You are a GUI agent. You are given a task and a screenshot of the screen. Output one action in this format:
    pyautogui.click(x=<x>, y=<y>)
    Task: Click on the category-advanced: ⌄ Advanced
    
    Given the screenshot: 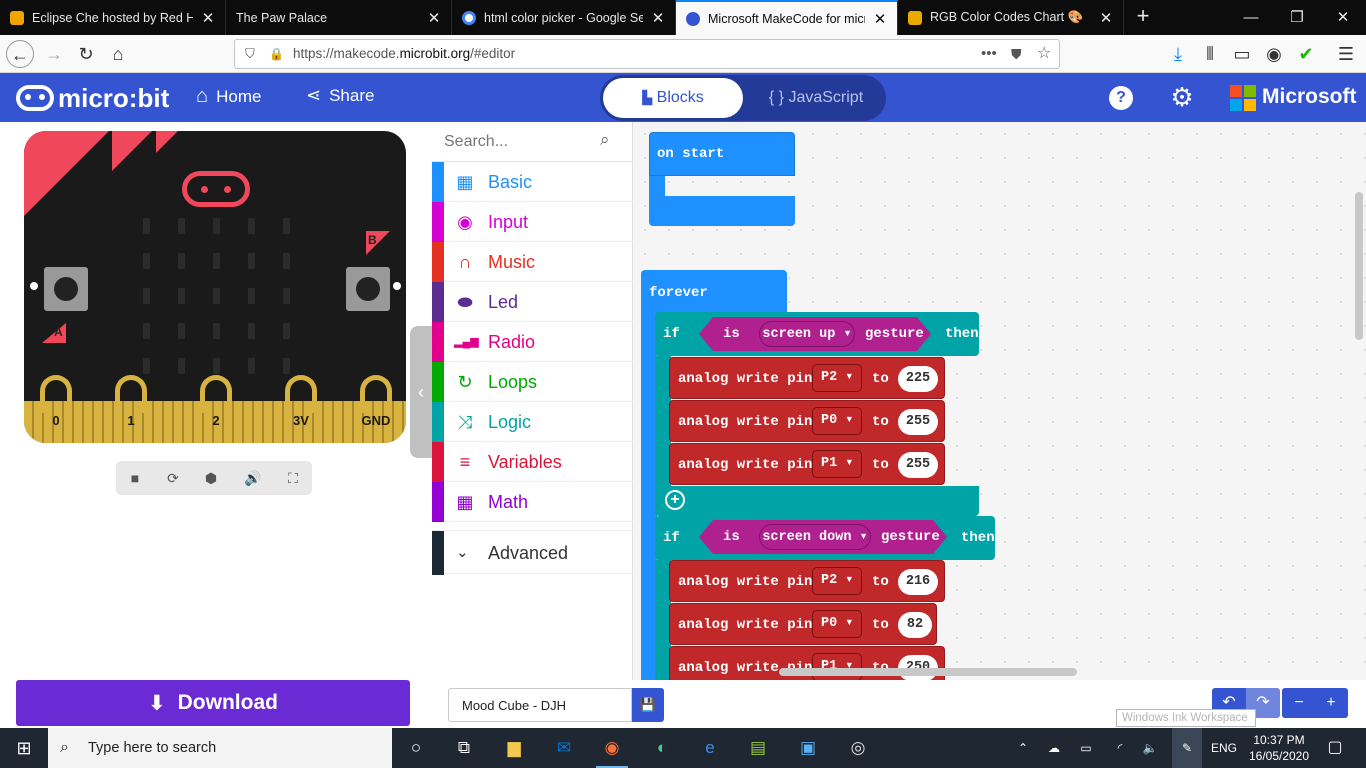 What is the action you would take?
    pyautogui.click(x=532, y=552)
    